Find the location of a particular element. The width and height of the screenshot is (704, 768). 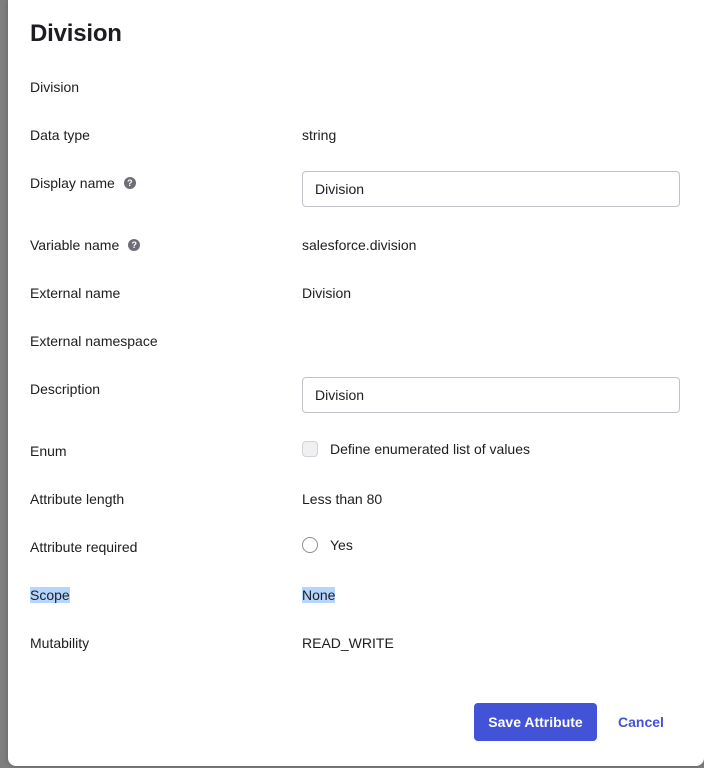

save-attribute-button: Save Attribute is located at coordinates (535, 722).